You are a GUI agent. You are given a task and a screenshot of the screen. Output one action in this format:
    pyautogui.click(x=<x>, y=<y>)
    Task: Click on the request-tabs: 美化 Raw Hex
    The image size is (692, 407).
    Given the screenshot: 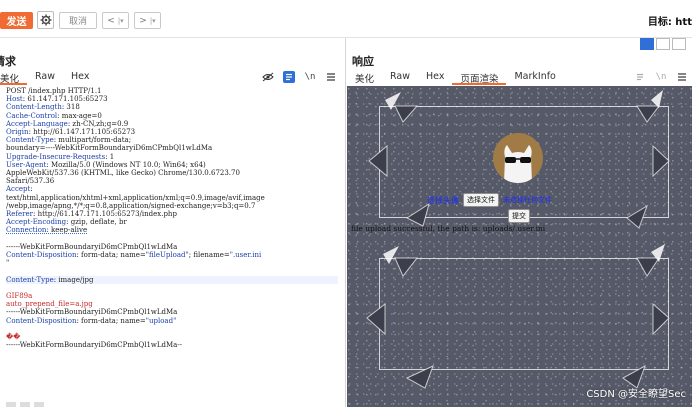 What is the action you would take?
    pyautogui.click(x=48, y=77)
    